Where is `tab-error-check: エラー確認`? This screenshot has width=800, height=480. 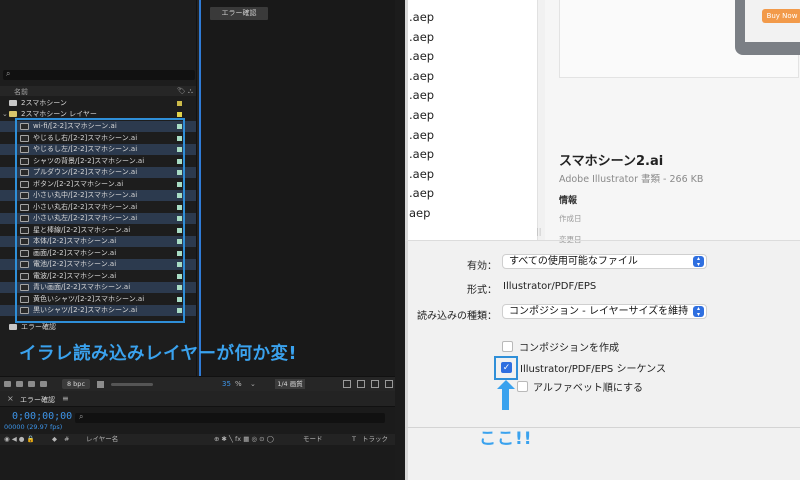
tab-error-check: エラー確認 is located at coordinates (37, 400).